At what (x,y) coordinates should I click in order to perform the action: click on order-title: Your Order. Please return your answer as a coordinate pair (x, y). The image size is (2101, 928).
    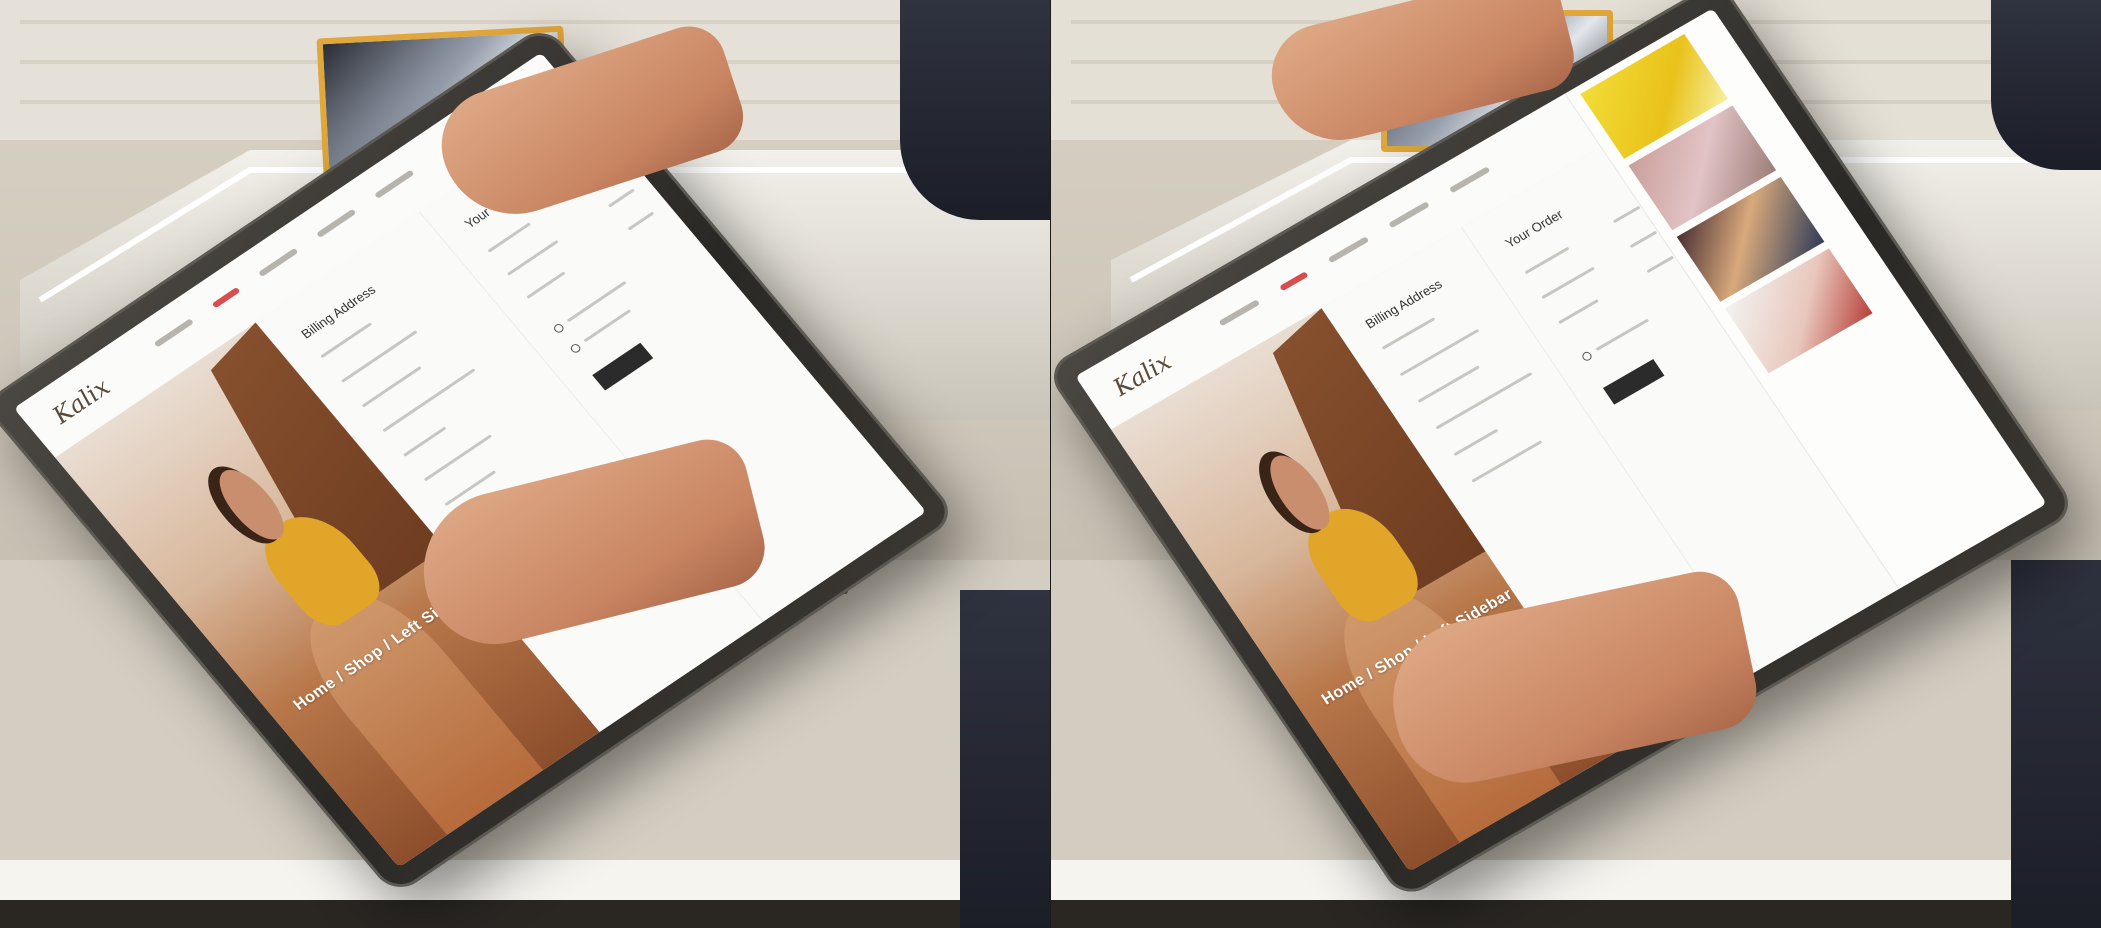
    Looking at the image, I should click on (1534, 228).